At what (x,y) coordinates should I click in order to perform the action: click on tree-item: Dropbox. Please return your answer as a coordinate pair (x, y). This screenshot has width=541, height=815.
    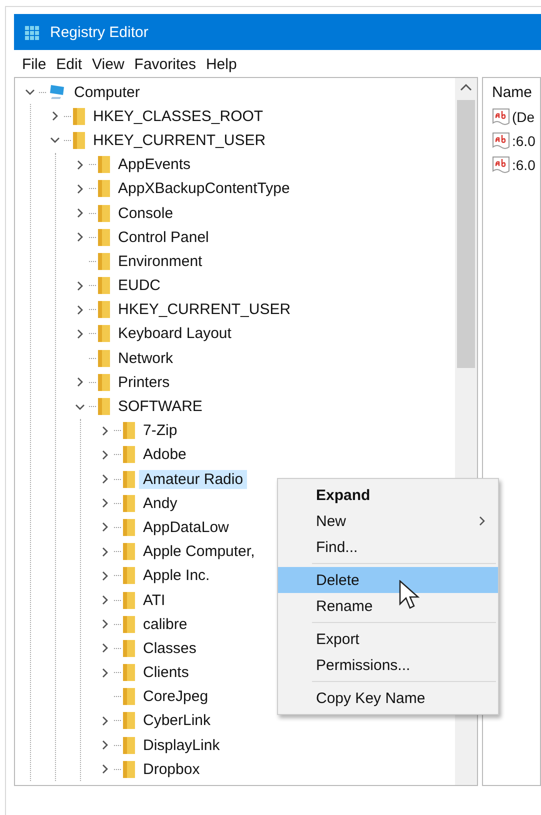
    Looking at the image, I should click on (171, 769).